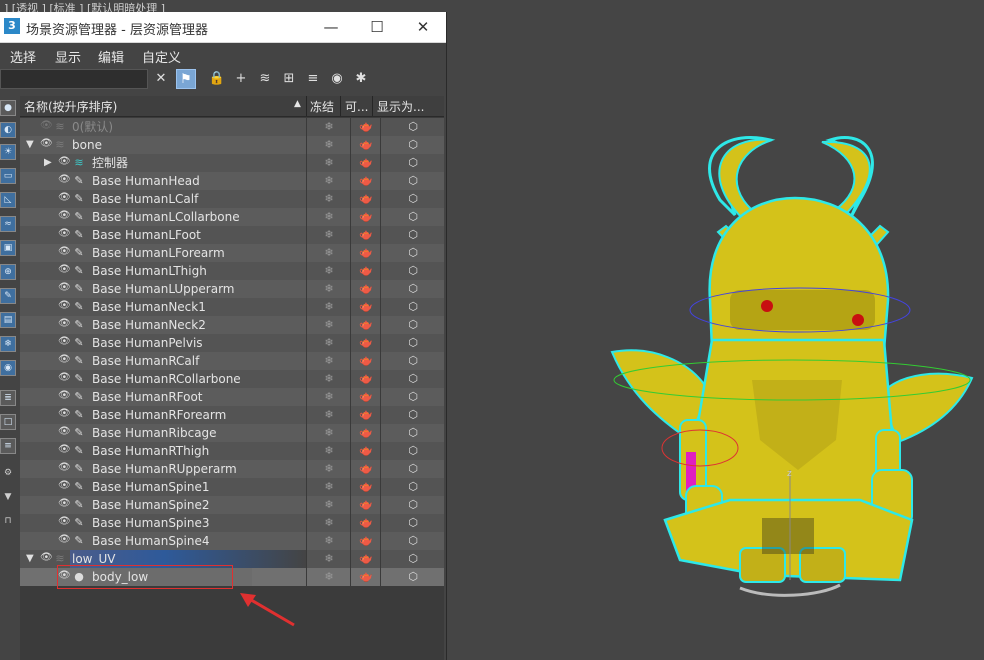 The width and height of the screenshot is (984, 660). Describe the element at coordinates (223, 27) in the screenshot. I see `title-bar: 3 场景资源管理器 - 层资源管理器 — ☐ ✕` at that location.